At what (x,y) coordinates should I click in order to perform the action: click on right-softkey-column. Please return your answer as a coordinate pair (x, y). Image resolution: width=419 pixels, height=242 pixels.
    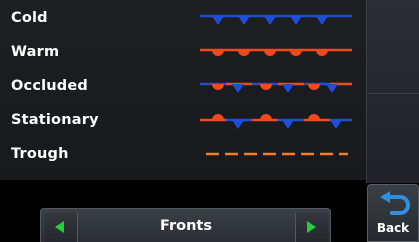
    Looking at the image, I should click on (392, 91).